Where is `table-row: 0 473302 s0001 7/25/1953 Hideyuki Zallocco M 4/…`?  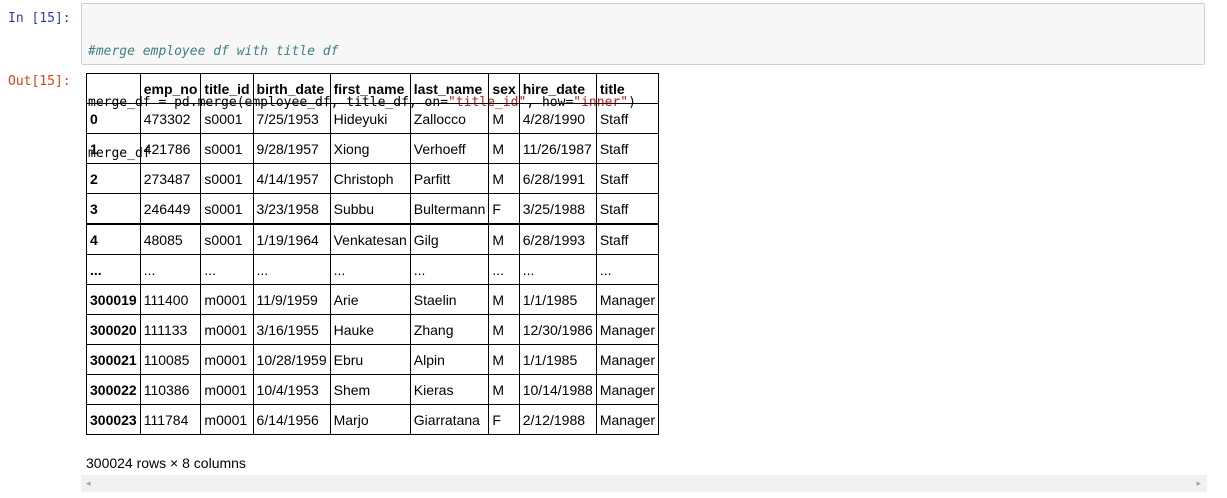
table-row: 0 473302 s0001 7/25/1953 Hideyuki Zallocco M 4/… is located at coordinates (373, 118).